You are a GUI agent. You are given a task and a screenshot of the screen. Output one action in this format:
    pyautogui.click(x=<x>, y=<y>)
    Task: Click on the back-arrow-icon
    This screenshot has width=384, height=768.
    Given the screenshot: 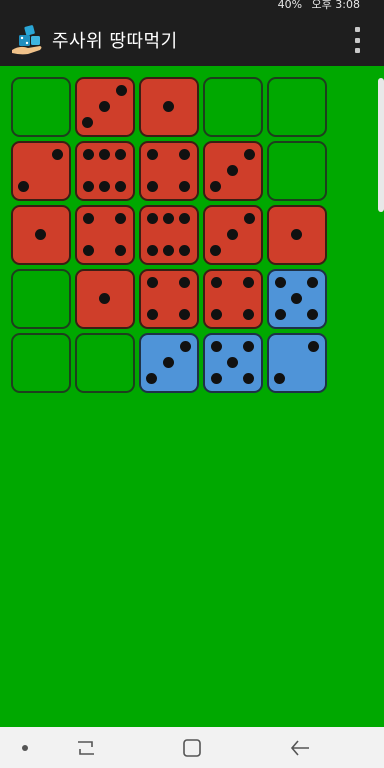 What is the action you would take?
    pyautogui.click(x=299, y=747)
    